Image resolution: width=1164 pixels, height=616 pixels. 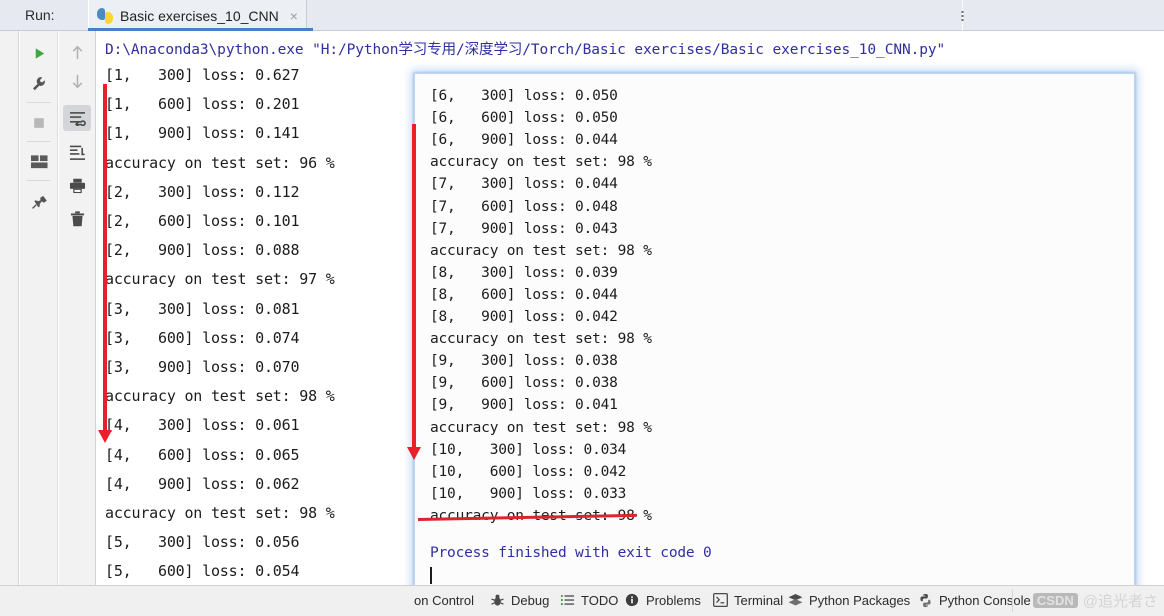 What do you see at coordinates (202, 250) in the screenshot?
I see `console-line: [2, 900] loss: 0.088` at bounding box center [202, 250].